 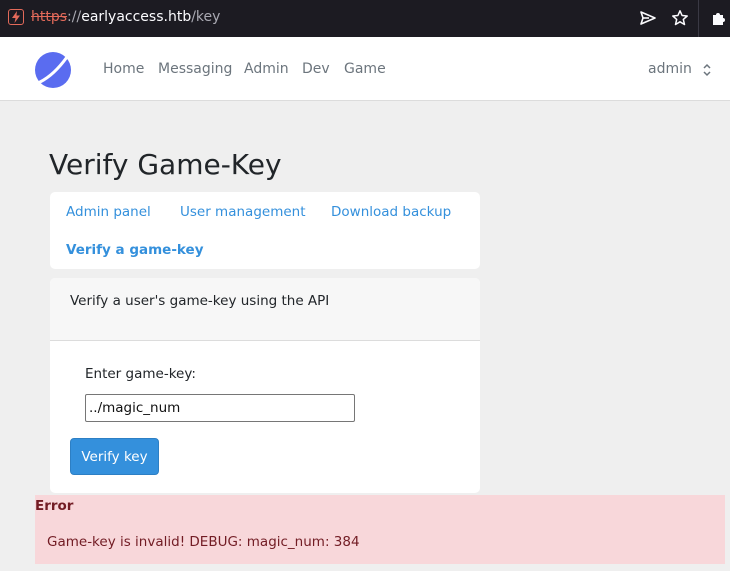 What do you see at coordinates (648, 18) in the screenshot?
I see `send-icon` at bounding box center [648, 18].